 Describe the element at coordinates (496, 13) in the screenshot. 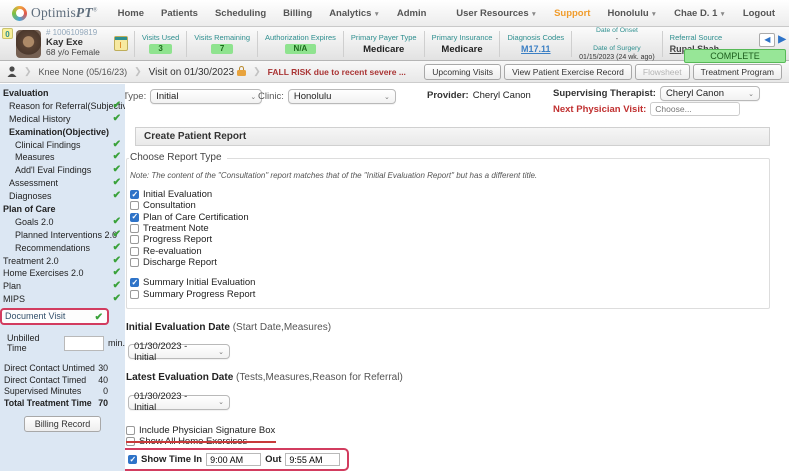

I see `nav-user-resources: User Resources ▼` at that location.